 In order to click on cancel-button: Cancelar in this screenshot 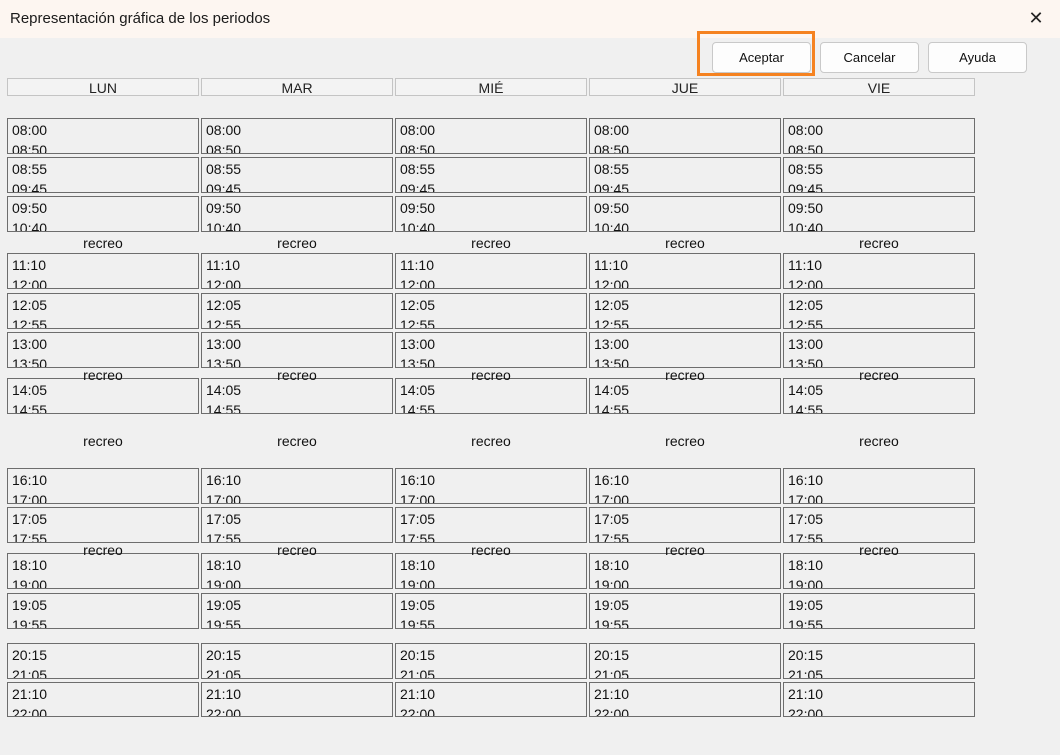, I will do `click(869, 57)`.